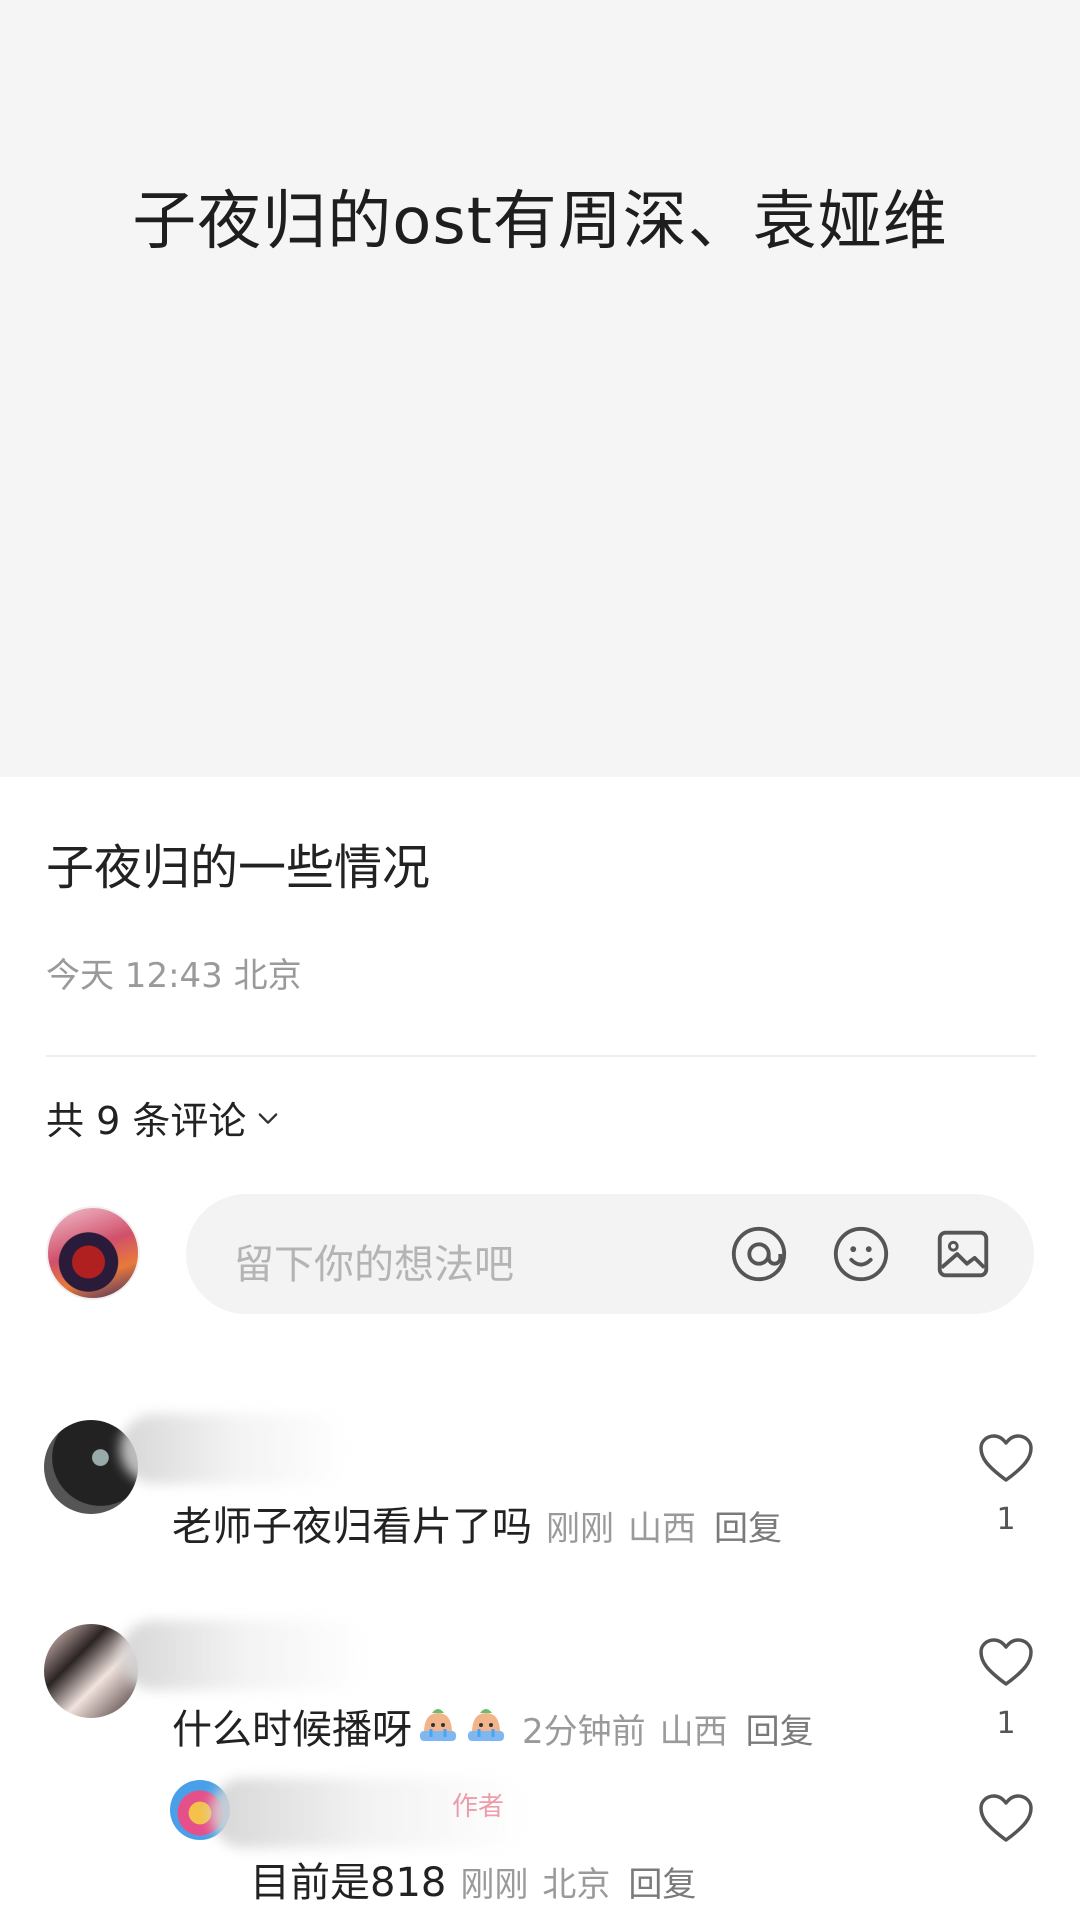 This screenshot has height=1911, width=1080. I want to click on divider, so click(541, 1056).